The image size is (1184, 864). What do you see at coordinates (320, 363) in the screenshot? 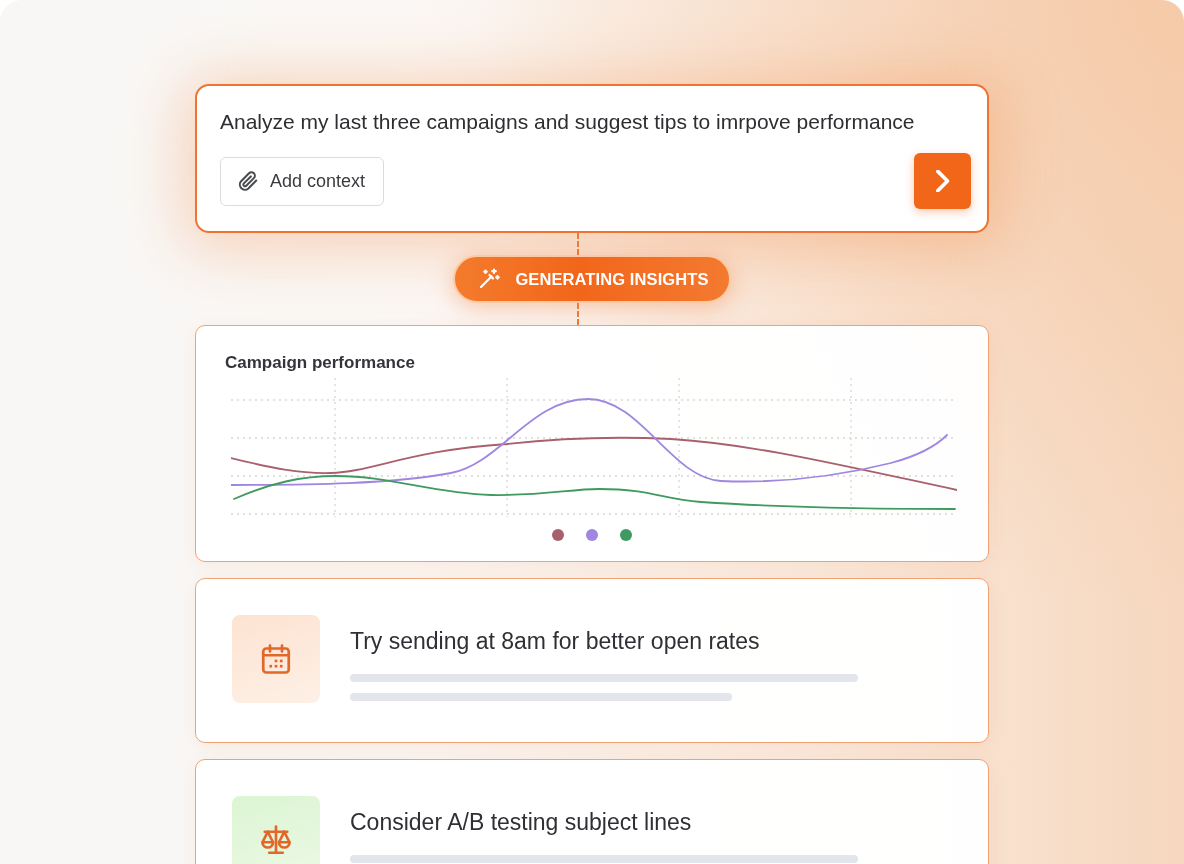
I see `chart-title: Campaign performance` at bounding box center [320, 363].